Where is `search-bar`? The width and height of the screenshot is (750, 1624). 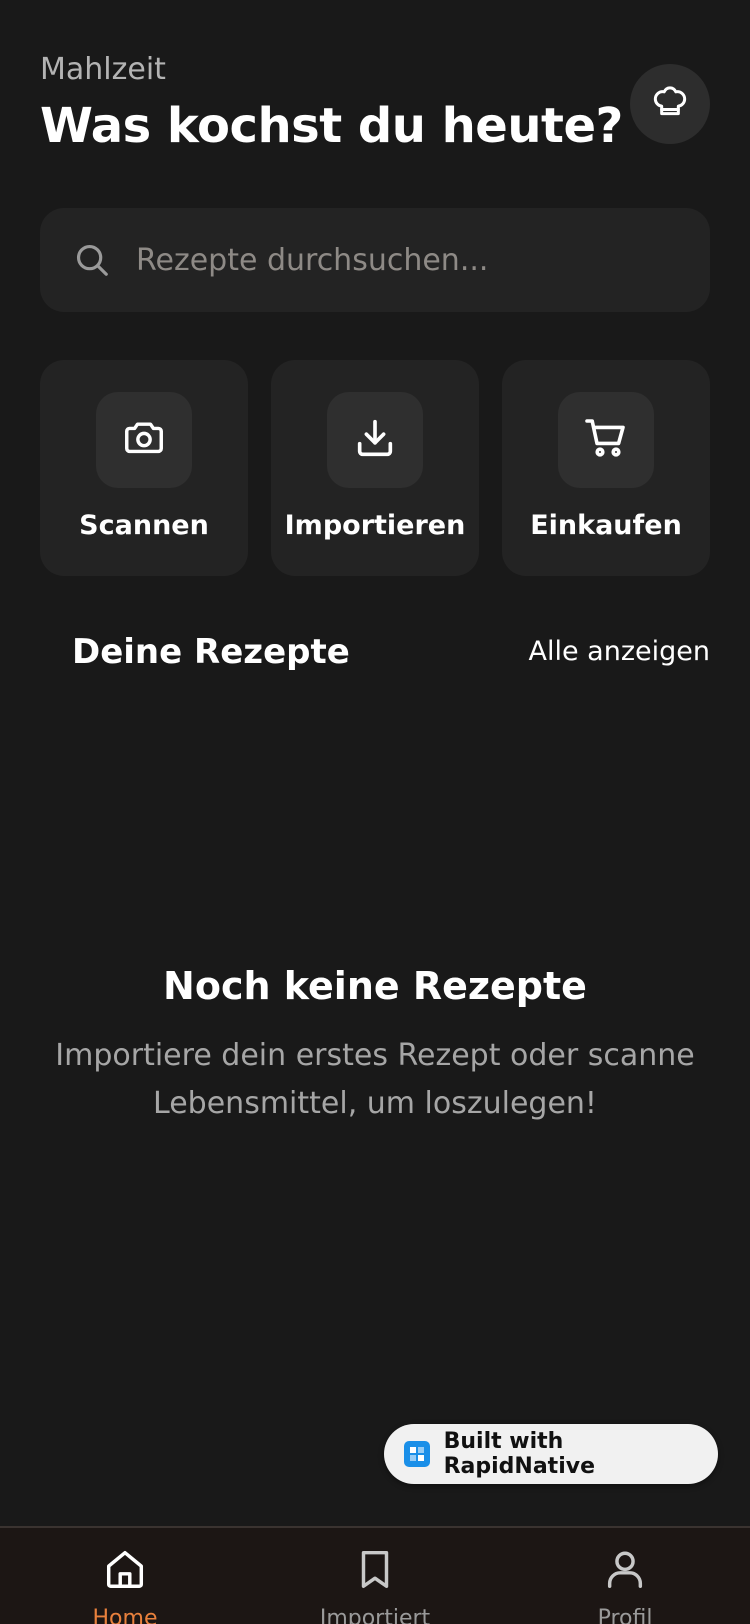
search-bar is located at coordinates (375, 260).